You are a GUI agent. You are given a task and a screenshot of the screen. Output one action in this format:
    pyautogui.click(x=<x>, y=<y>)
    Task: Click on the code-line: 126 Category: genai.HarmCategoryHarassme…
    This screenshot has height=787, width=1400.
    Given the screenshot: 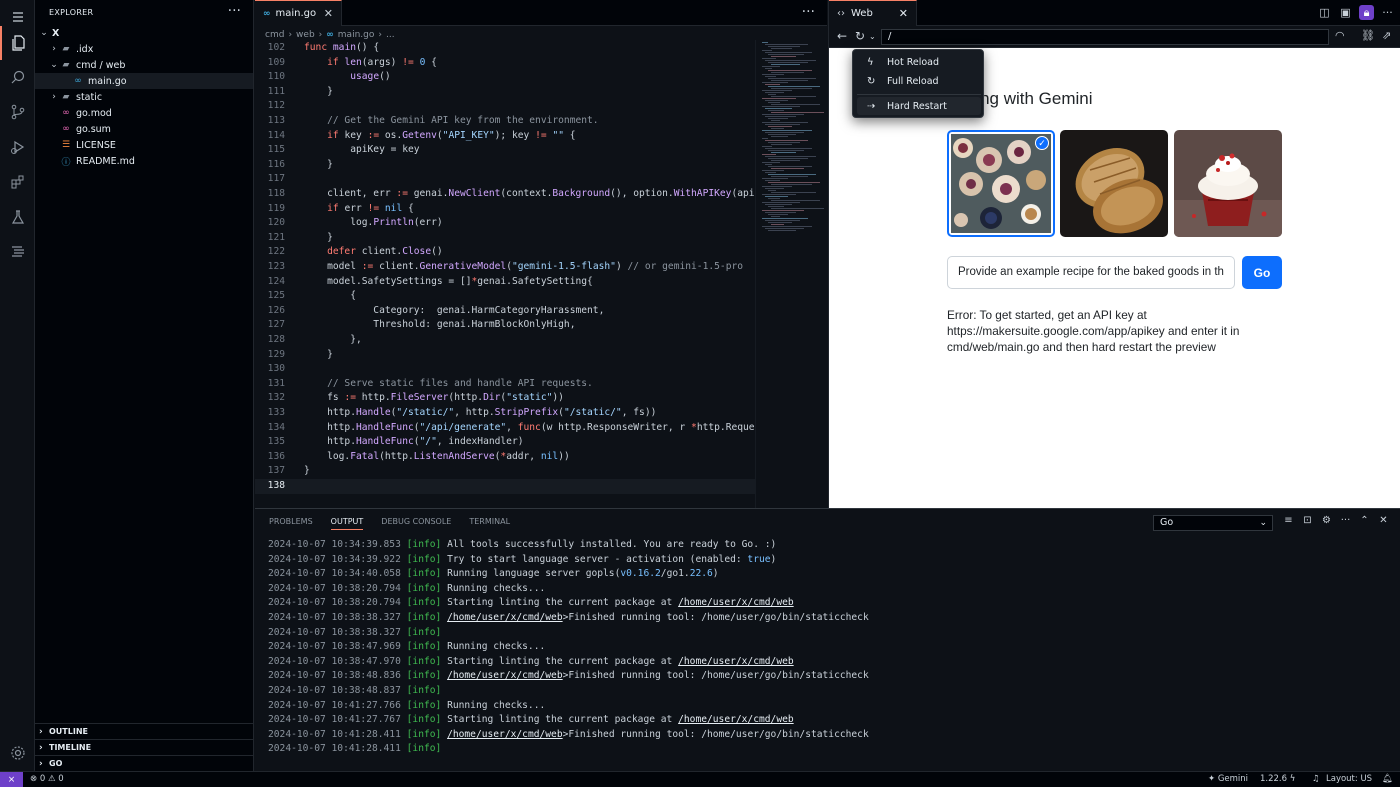 What is the action you would take?
    pyautogui.click(x=505, y=311)
    